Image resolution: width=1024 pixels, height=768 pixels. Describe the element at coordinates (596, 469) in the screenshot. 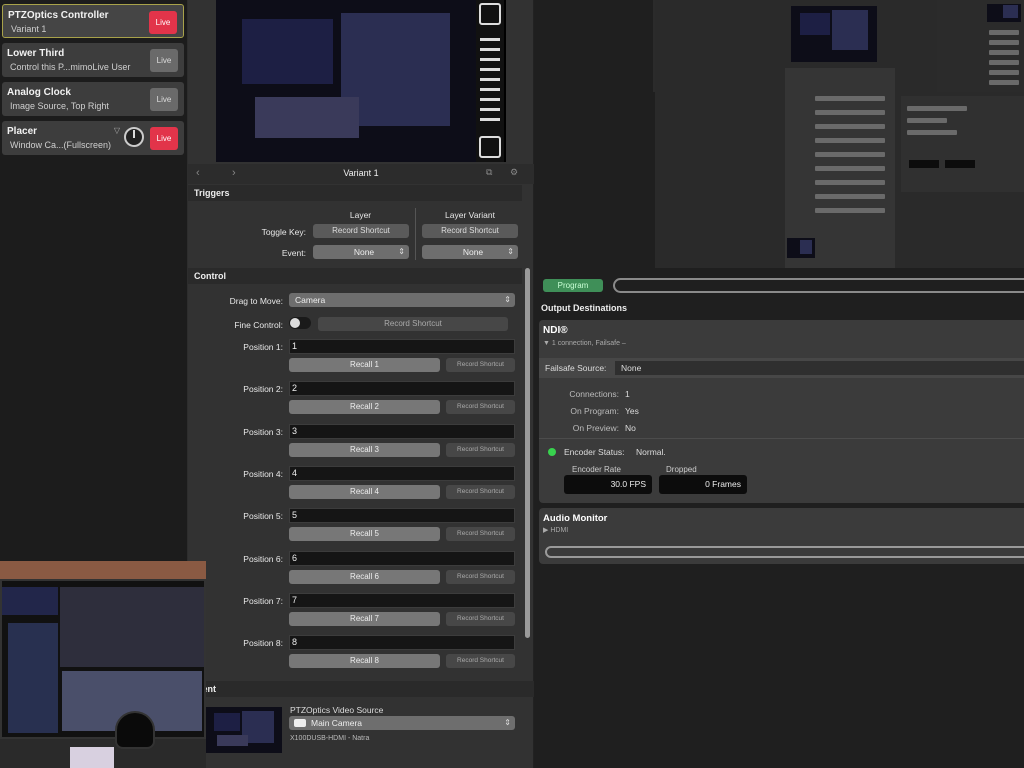

I see `encoder-rate-label: Encoder Rate` at that location.